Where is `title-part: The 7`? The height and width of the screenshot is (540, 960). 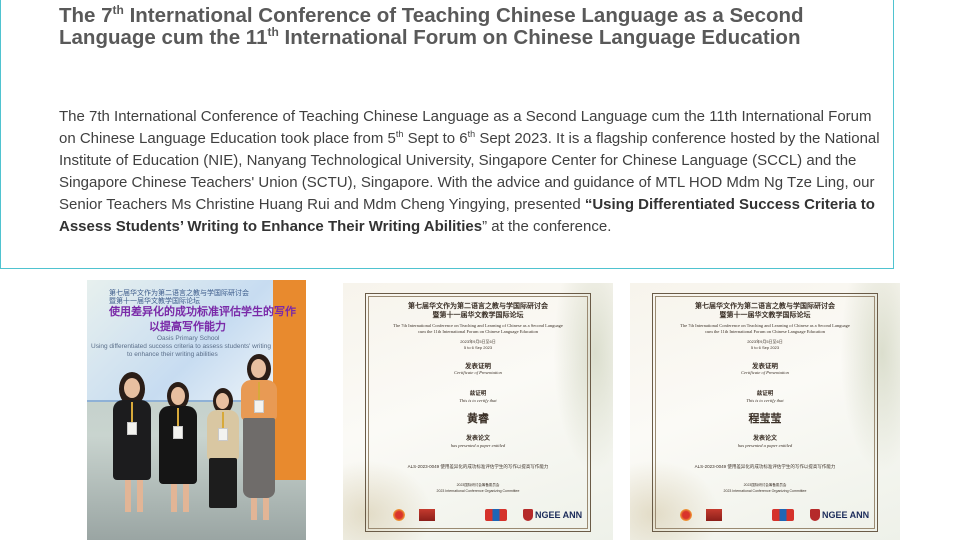 title-part: The 7 is located at coordinates (86, 15).